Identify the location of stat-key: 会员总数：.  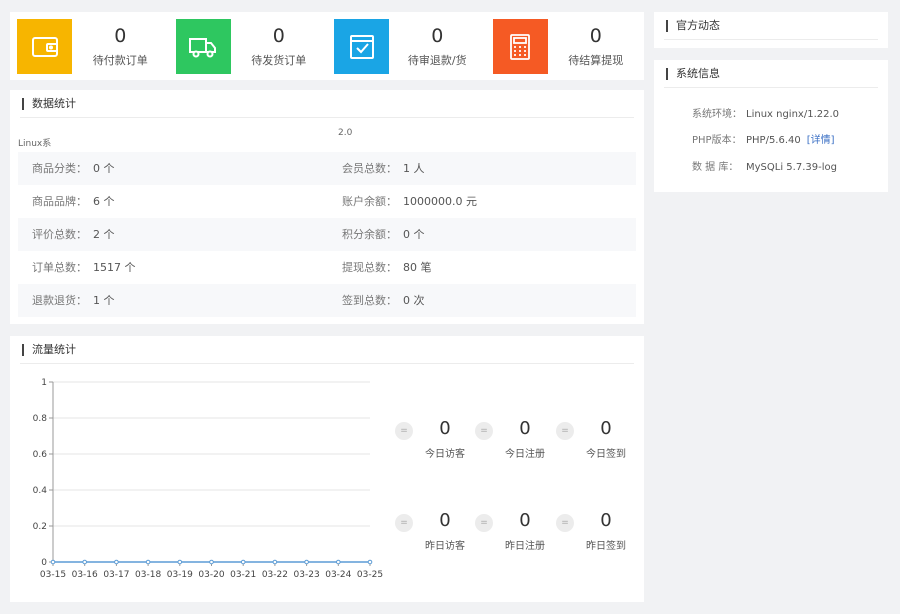
(369, 168).